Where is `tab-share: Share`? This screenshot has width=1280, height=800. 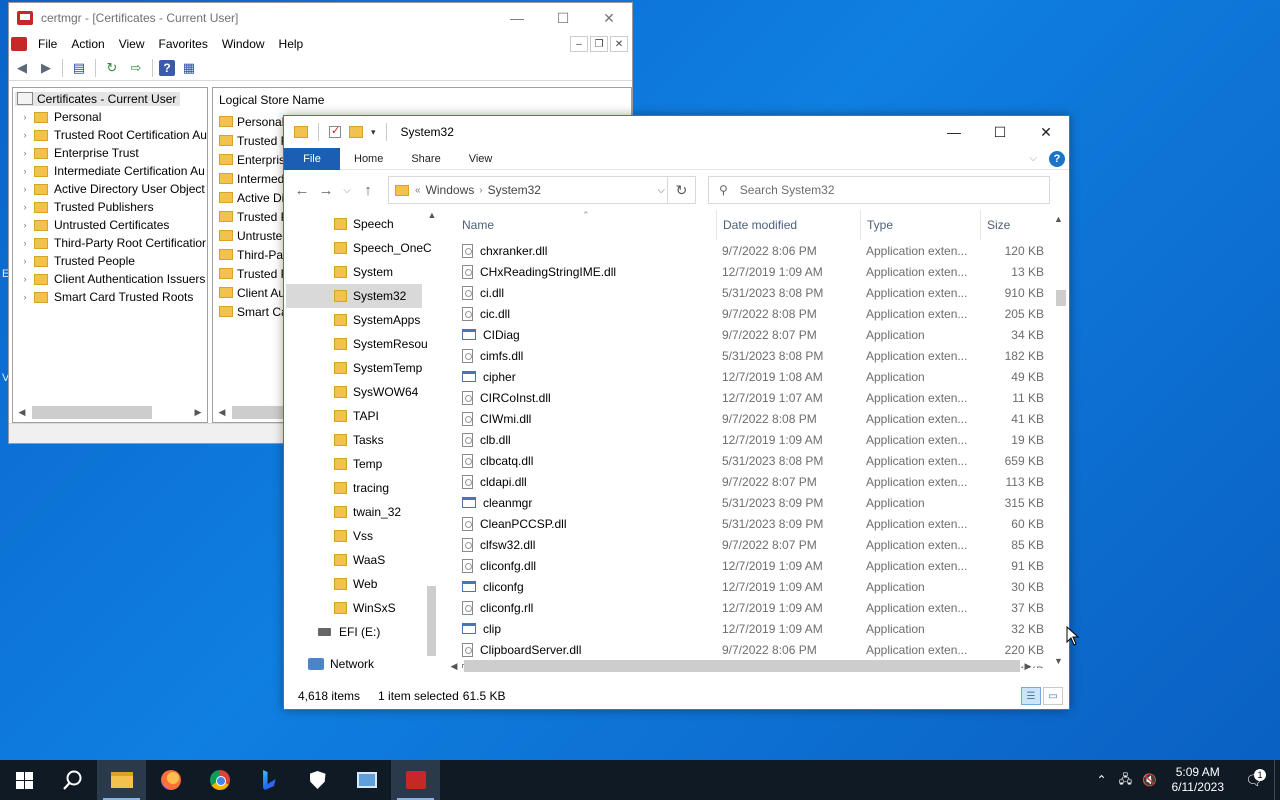 tab-share: Share is located at coordinates (425, 159).